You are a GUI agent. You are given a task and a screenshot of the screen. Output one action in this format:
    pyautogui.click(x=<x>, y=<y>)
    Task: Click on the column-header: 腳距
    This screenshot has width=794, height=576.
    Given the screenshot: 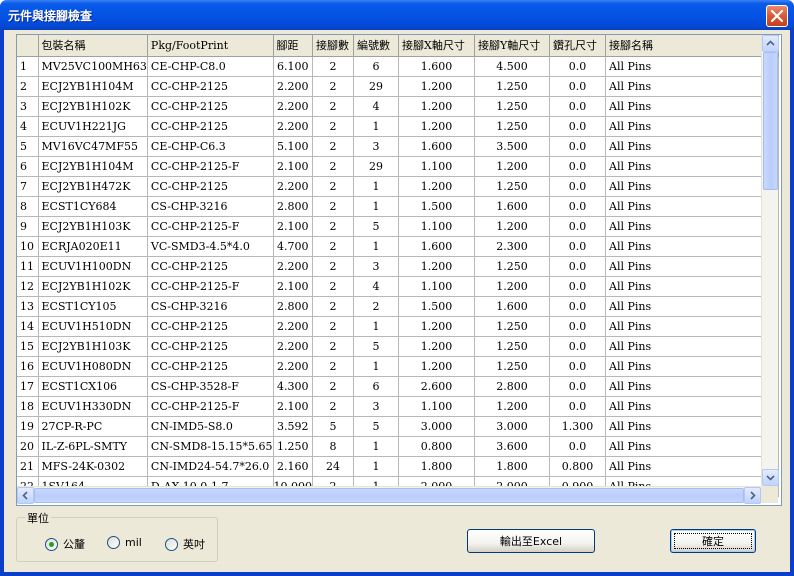 What is the action you would take?
    pyautogui.click(x=293, y=46)
    